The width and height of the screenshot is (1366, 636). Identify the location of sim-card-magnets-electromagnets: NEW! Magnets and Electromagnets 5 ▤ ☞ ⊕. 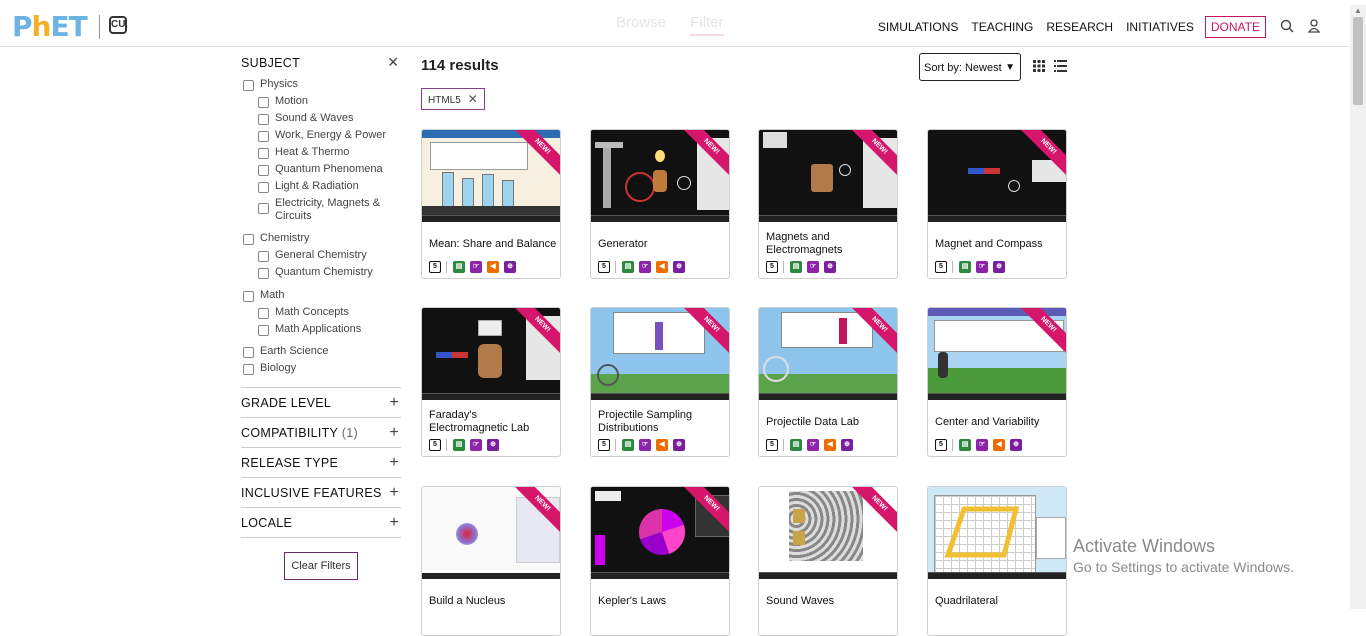
(828, 204).